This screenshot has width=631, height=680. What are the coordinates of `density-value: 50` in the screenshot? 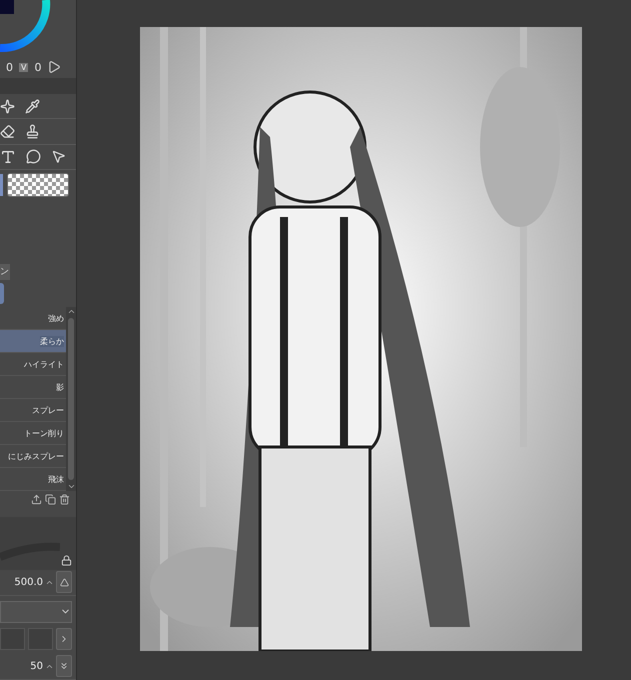 It's located at (36, 666).